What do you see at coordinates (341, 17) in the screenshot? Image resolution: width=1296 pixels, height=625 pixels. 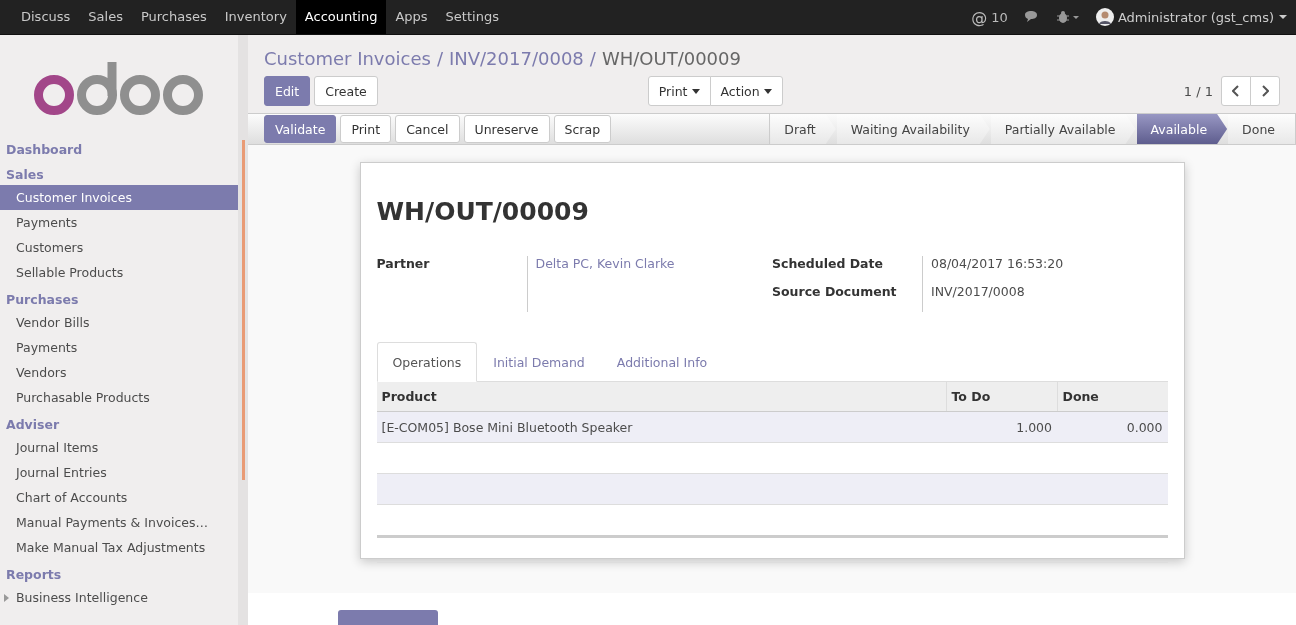 I see `app-menu-item: Accounting` at bounding box center [341, 17].